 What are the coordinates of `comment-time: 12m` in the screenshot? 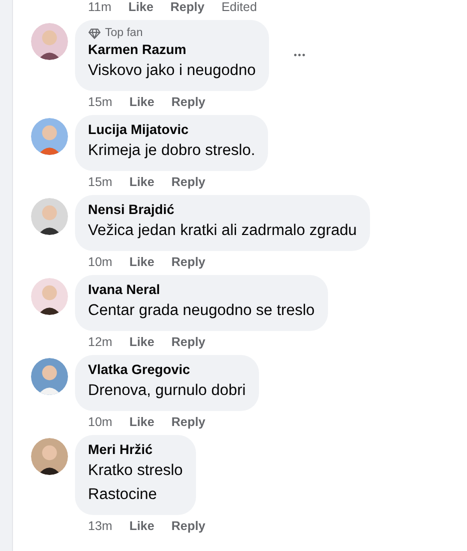 It's located at (100, 342).